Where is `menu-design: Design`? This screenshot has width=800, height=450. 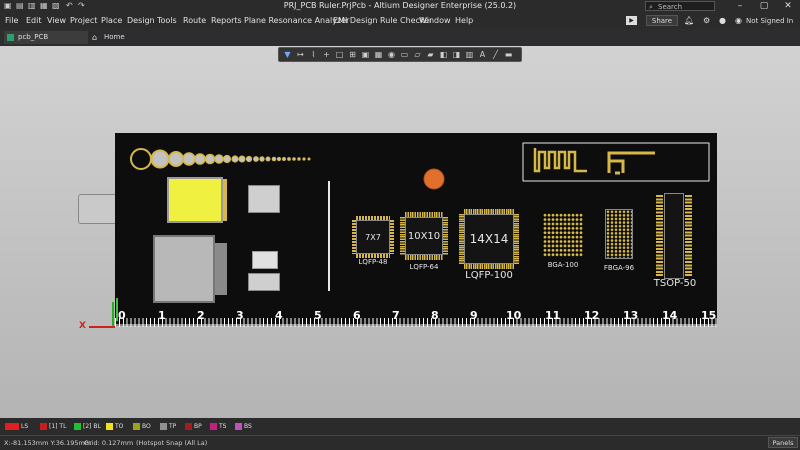 menu-design: Design is located at coordinates (141, 20).